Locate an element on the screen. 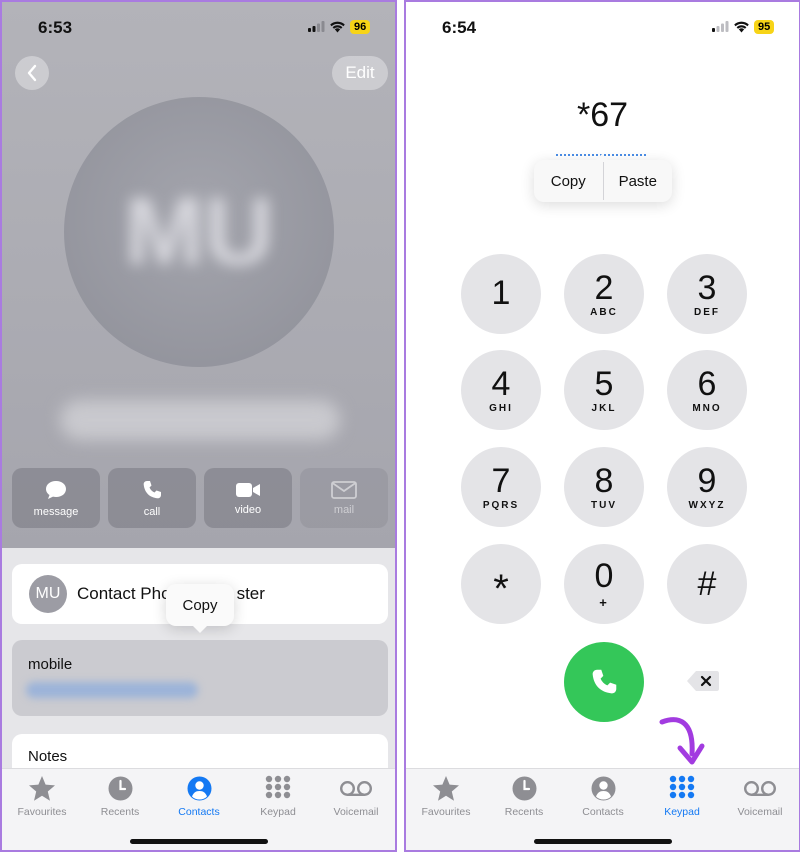  quick-actions: message call video mail is located at coordinates (200, 498).